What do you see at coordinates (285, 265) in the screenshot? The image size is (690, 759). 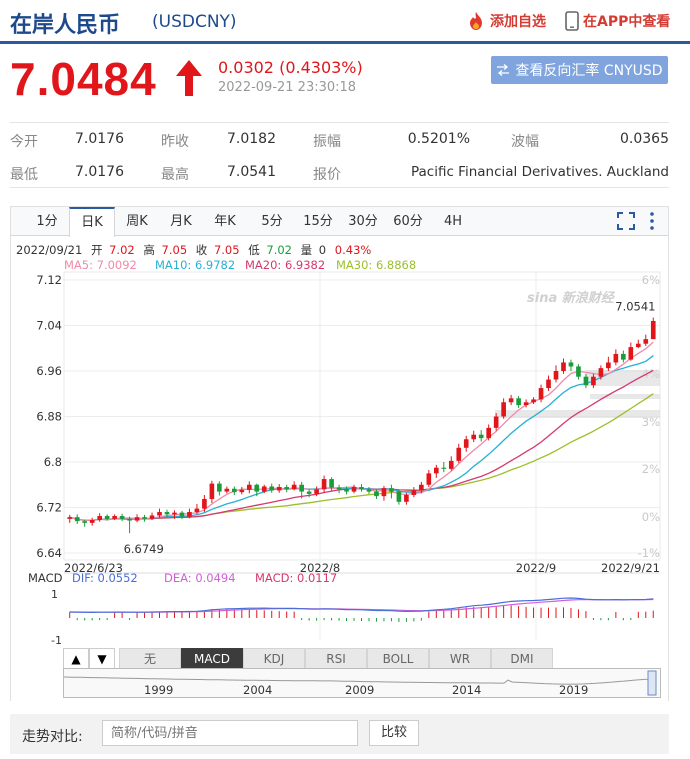 I see `ma20-legend: MA20: 6.9382` at bounding box center [285, 265].